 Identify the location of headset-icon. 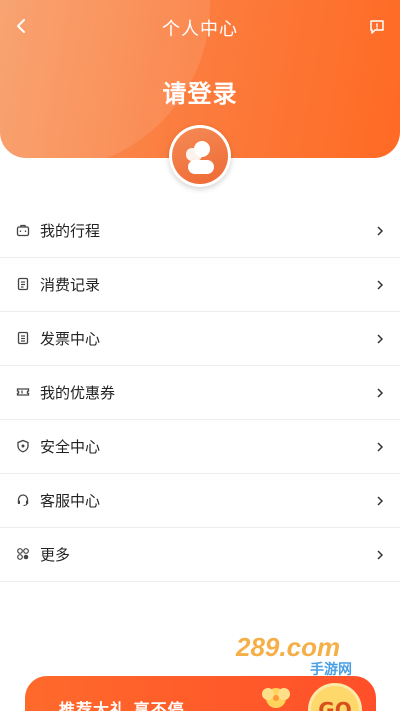
(23, 500).